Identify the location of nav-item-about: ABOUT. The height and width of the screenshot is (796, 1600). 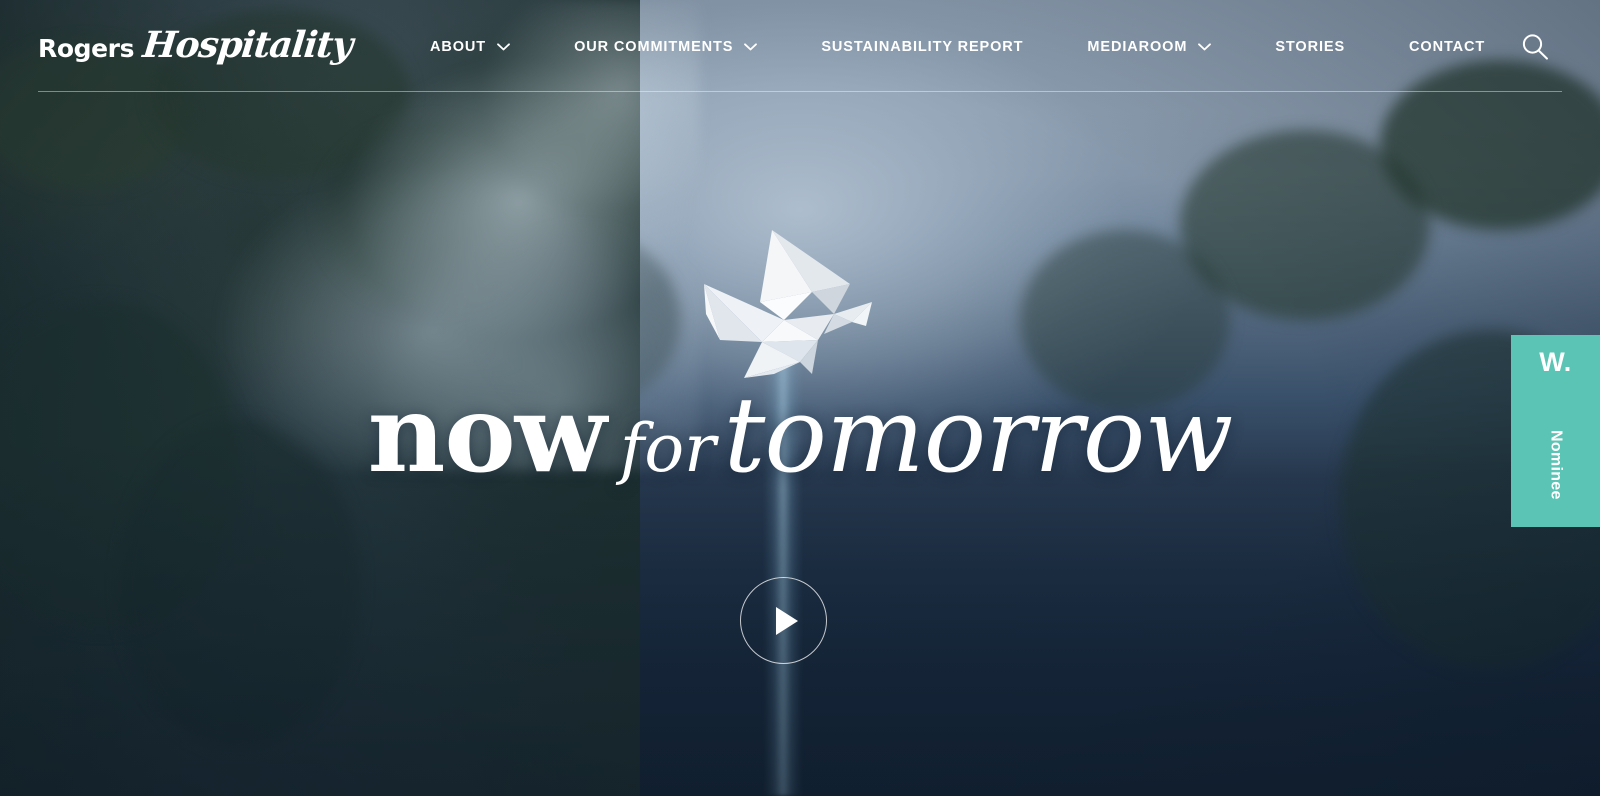
(470, 47).